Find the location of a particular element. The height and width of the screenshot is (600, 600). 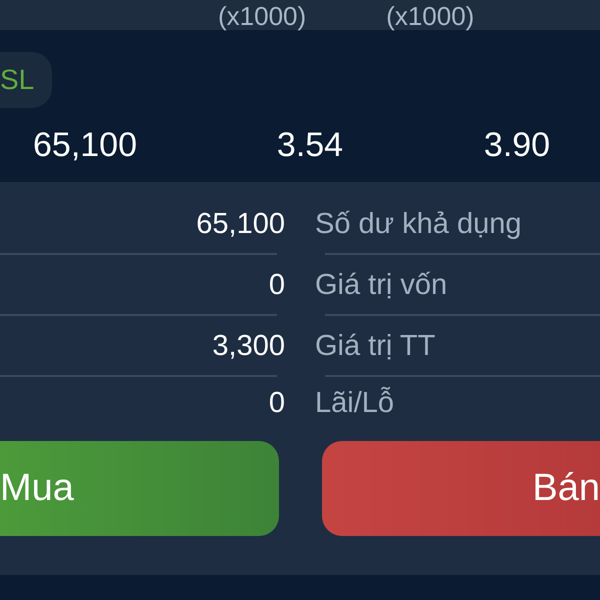

summary-value: 3.90 is located at coordinates (517, 145).